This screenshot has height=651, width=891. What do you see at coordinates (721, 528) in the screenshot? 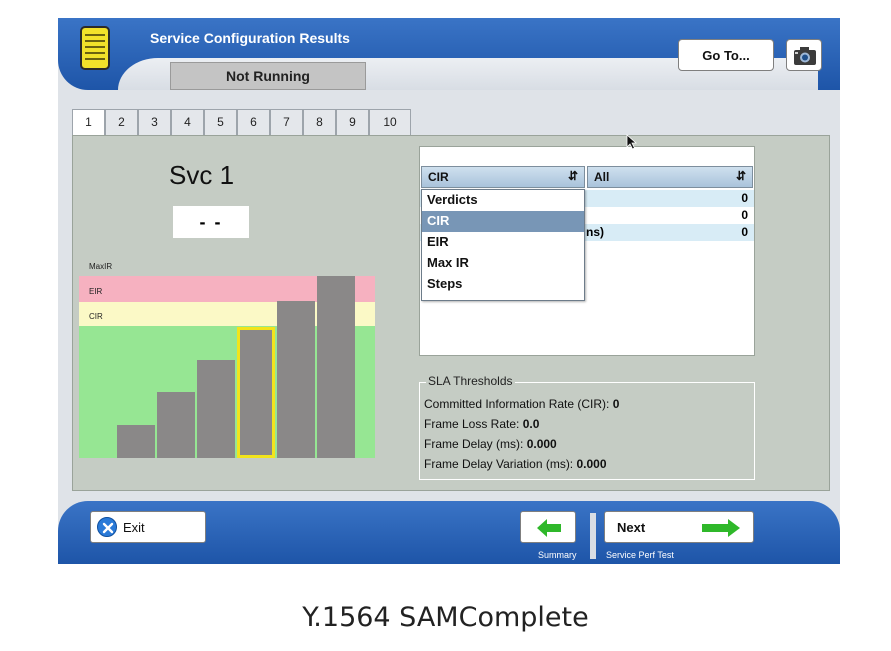
I see `arrow-right-icon` at bounding box center [721, 528].